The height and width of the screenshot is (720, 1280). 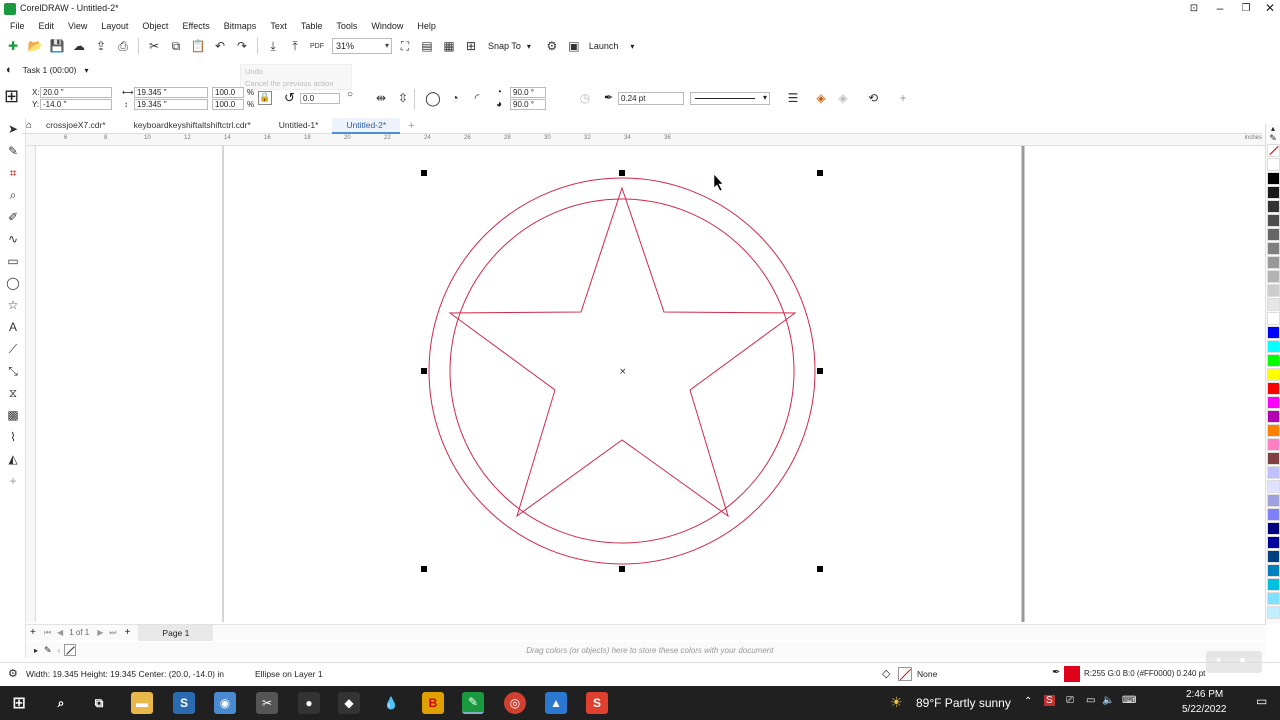 What do you see at coordinates (515, 703) in the screenshot?
I see `chrome-icon: ◎` at bounding box center [515, 703].